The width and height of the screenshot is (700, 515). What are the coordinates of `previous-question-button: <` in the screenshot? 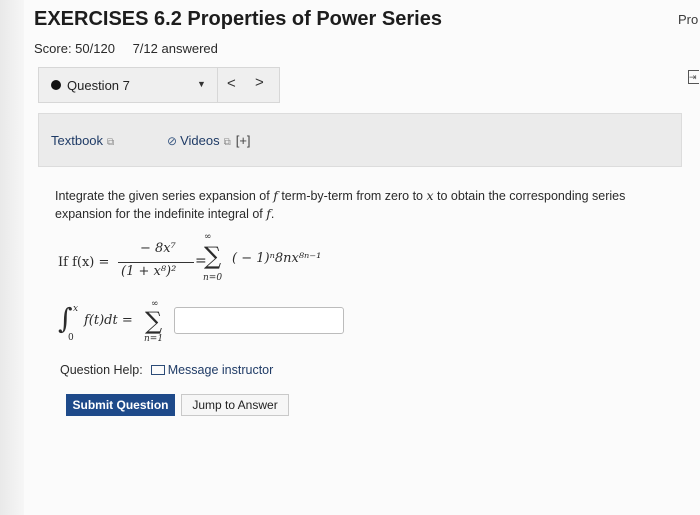 It's located at (231, 83).